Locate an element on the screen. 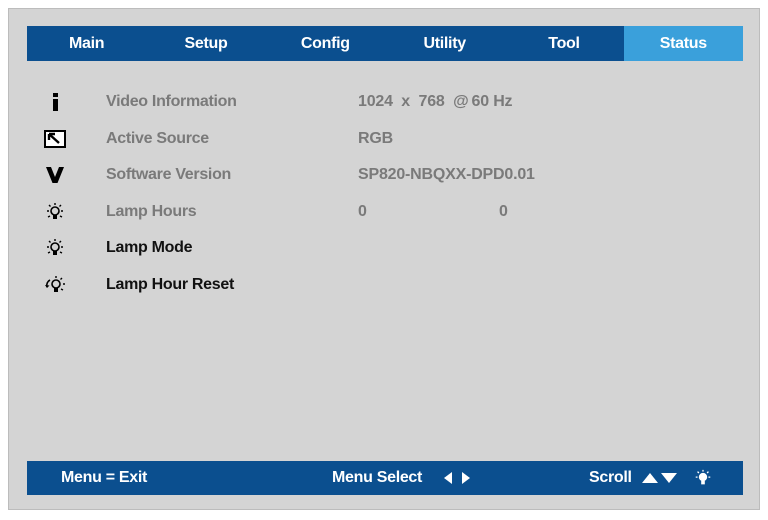  version-icon is located at coordinates (55, 175).